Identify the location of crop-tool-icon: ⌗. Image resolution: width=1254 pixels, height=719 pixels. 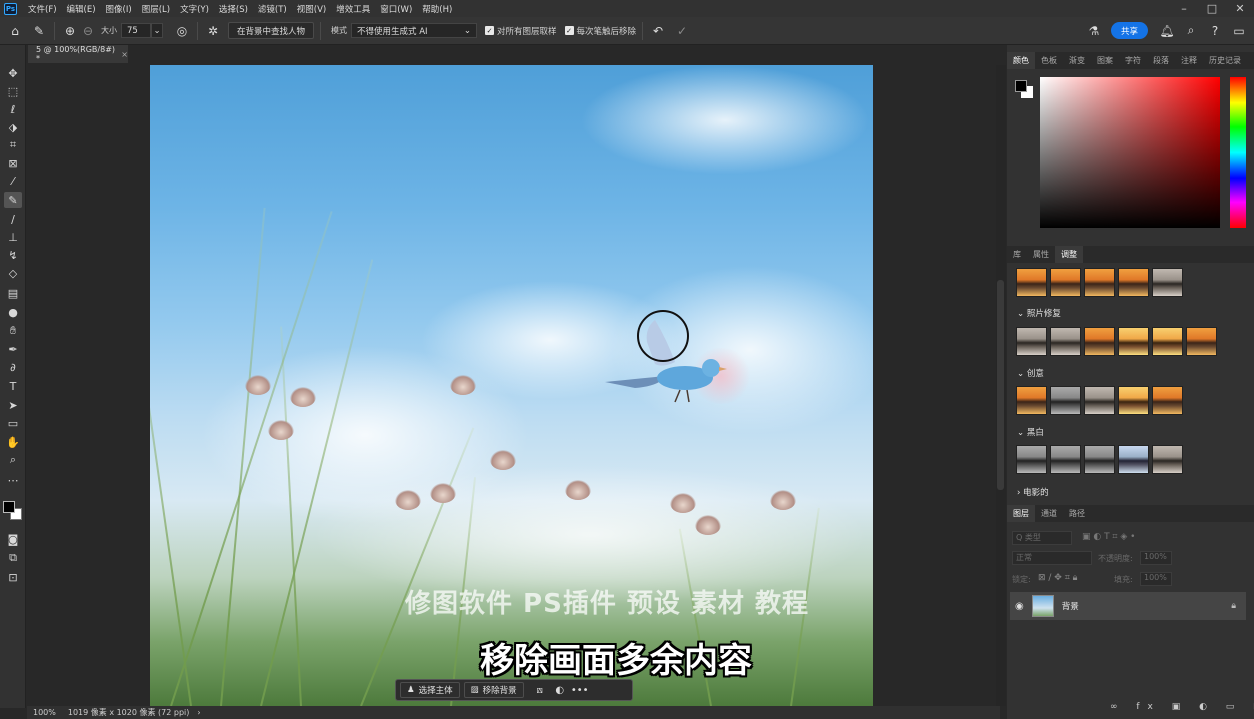
(13, 145).